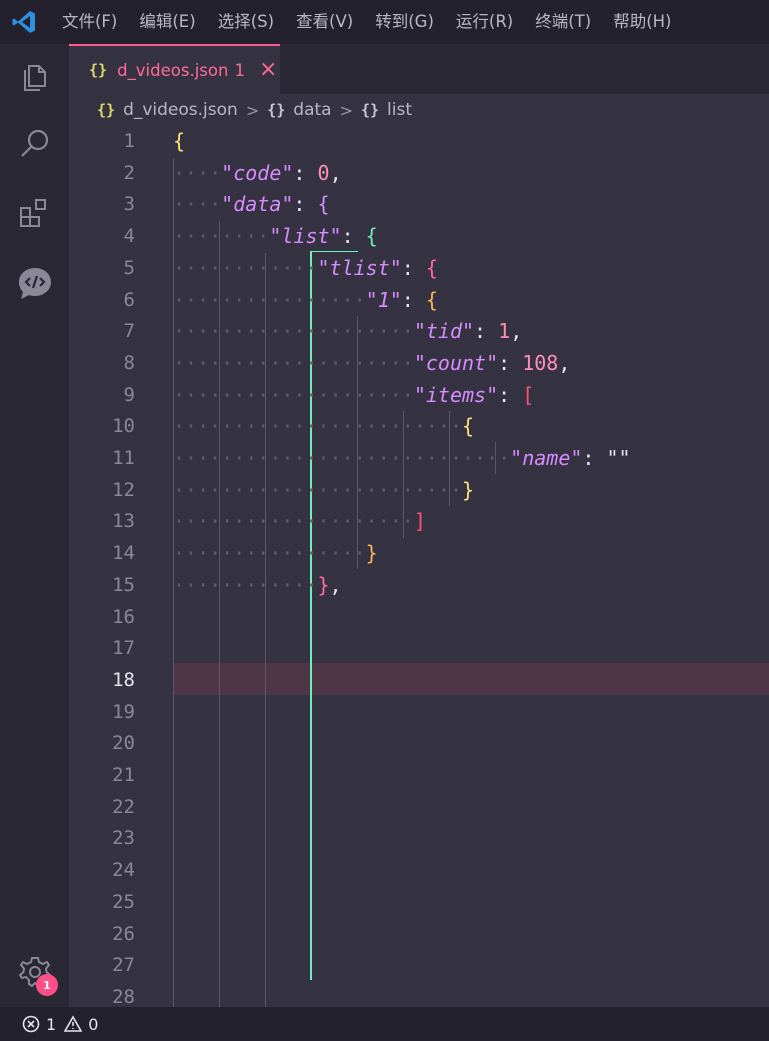 The image size is (769, 1041). What do you see at coordinates (123, 806) in the screenshot?
I see `line-number: 22` at bounding box center [123, 806].